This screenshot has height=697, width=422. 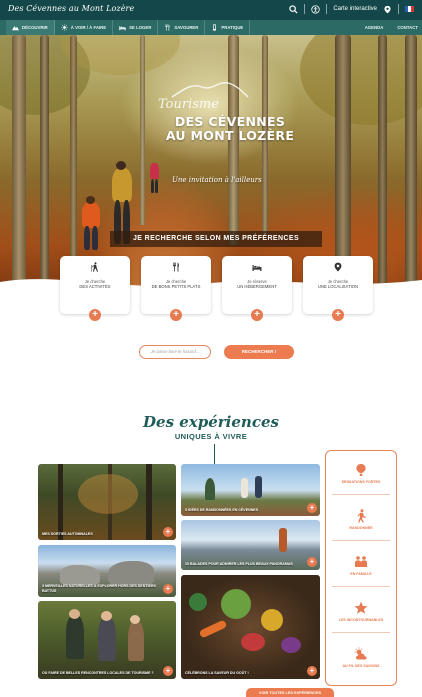 I want to click on category-label: SENSATIONS FORTES, so click(x=361, y=482).